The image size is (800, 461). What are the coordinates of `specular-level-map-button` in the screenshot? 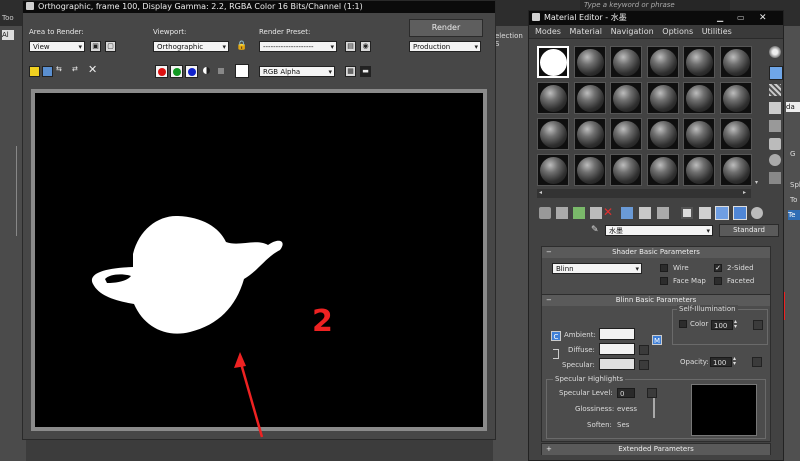 It's located at (652, 393).